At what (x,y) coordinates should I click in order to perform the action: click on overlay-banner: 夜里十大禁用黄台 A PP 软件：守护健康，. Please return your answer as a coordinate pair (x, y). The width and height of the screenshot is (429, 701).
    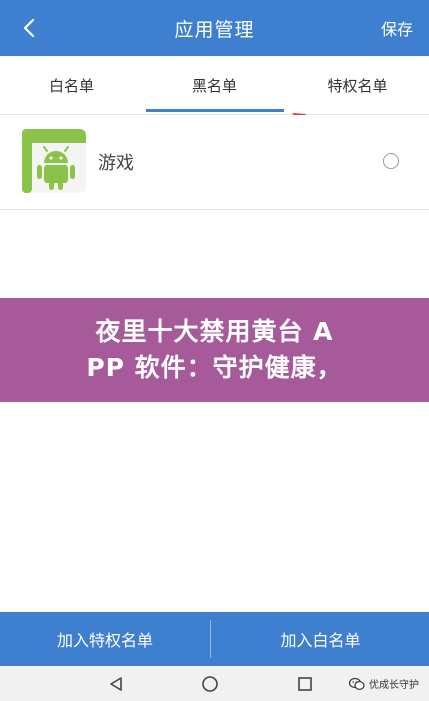
    Looking at the image, I should click on (214, 350).